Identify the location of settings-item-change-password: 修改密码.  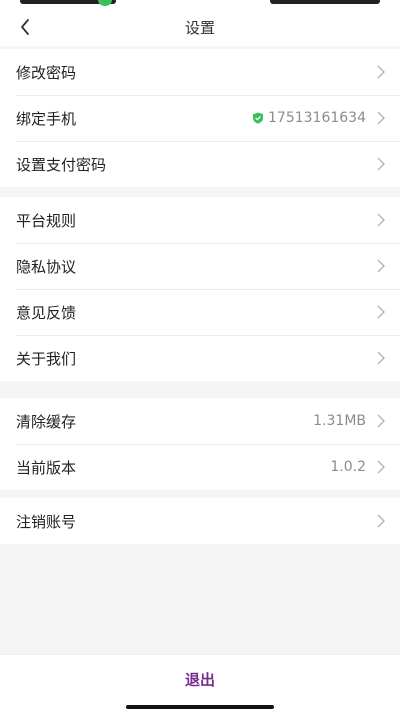
(200, 72).